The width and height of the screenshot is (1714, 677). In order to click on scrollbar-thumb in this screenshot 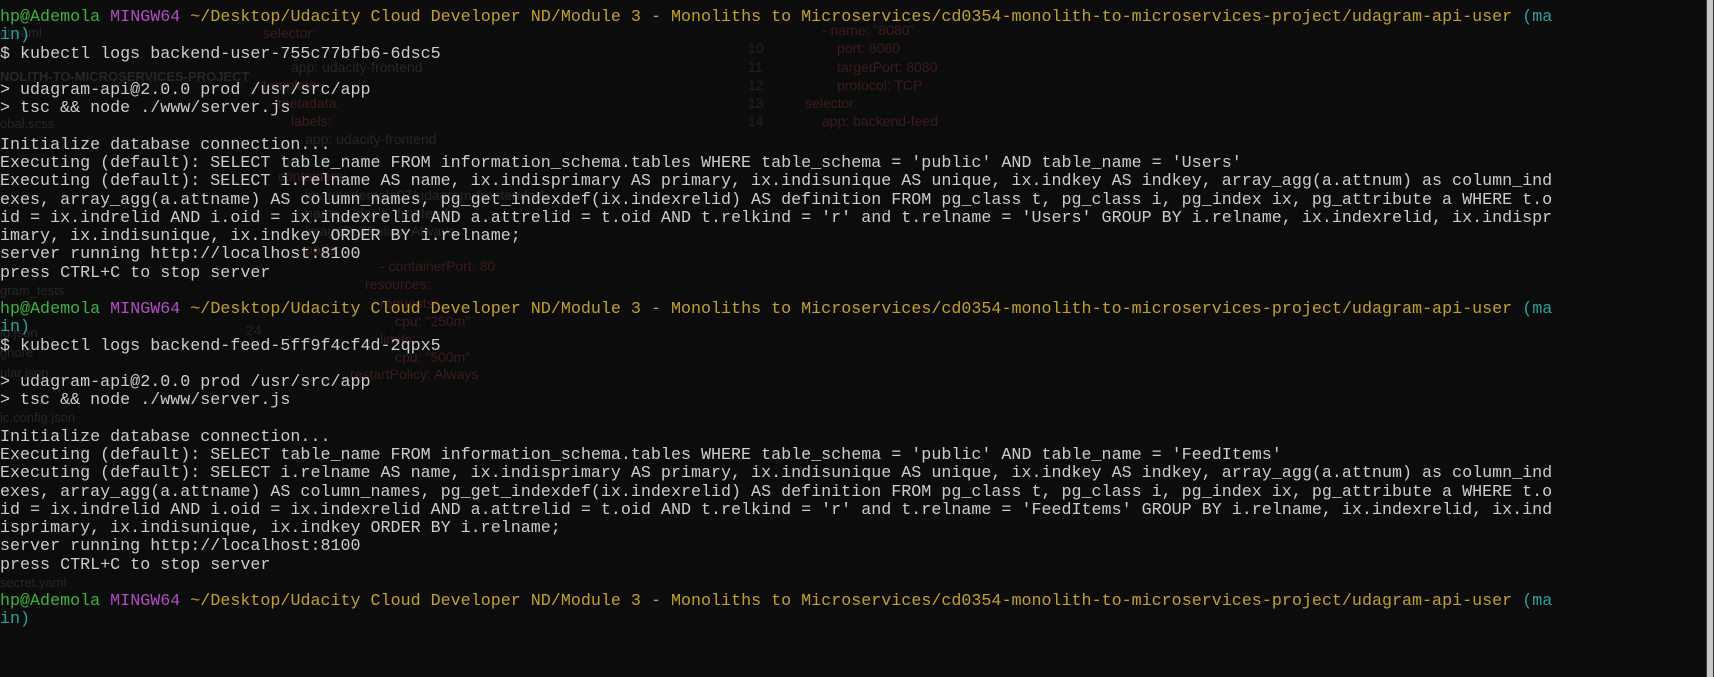, I will do `click(1710, 338)`.